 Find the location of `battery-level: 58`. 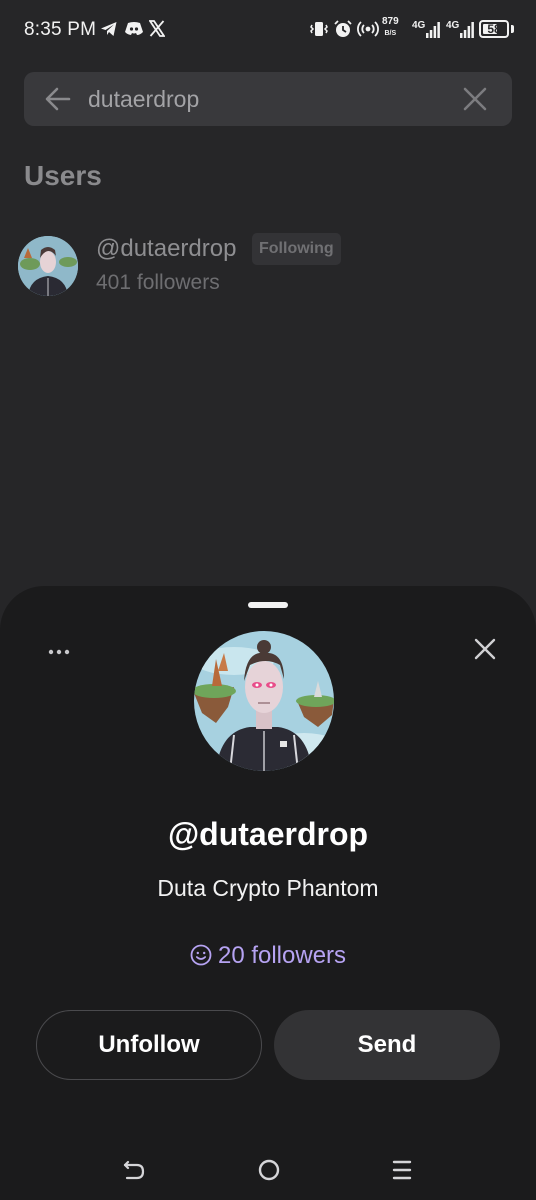

battery-level: 58 is located at coordinates (494, 29).